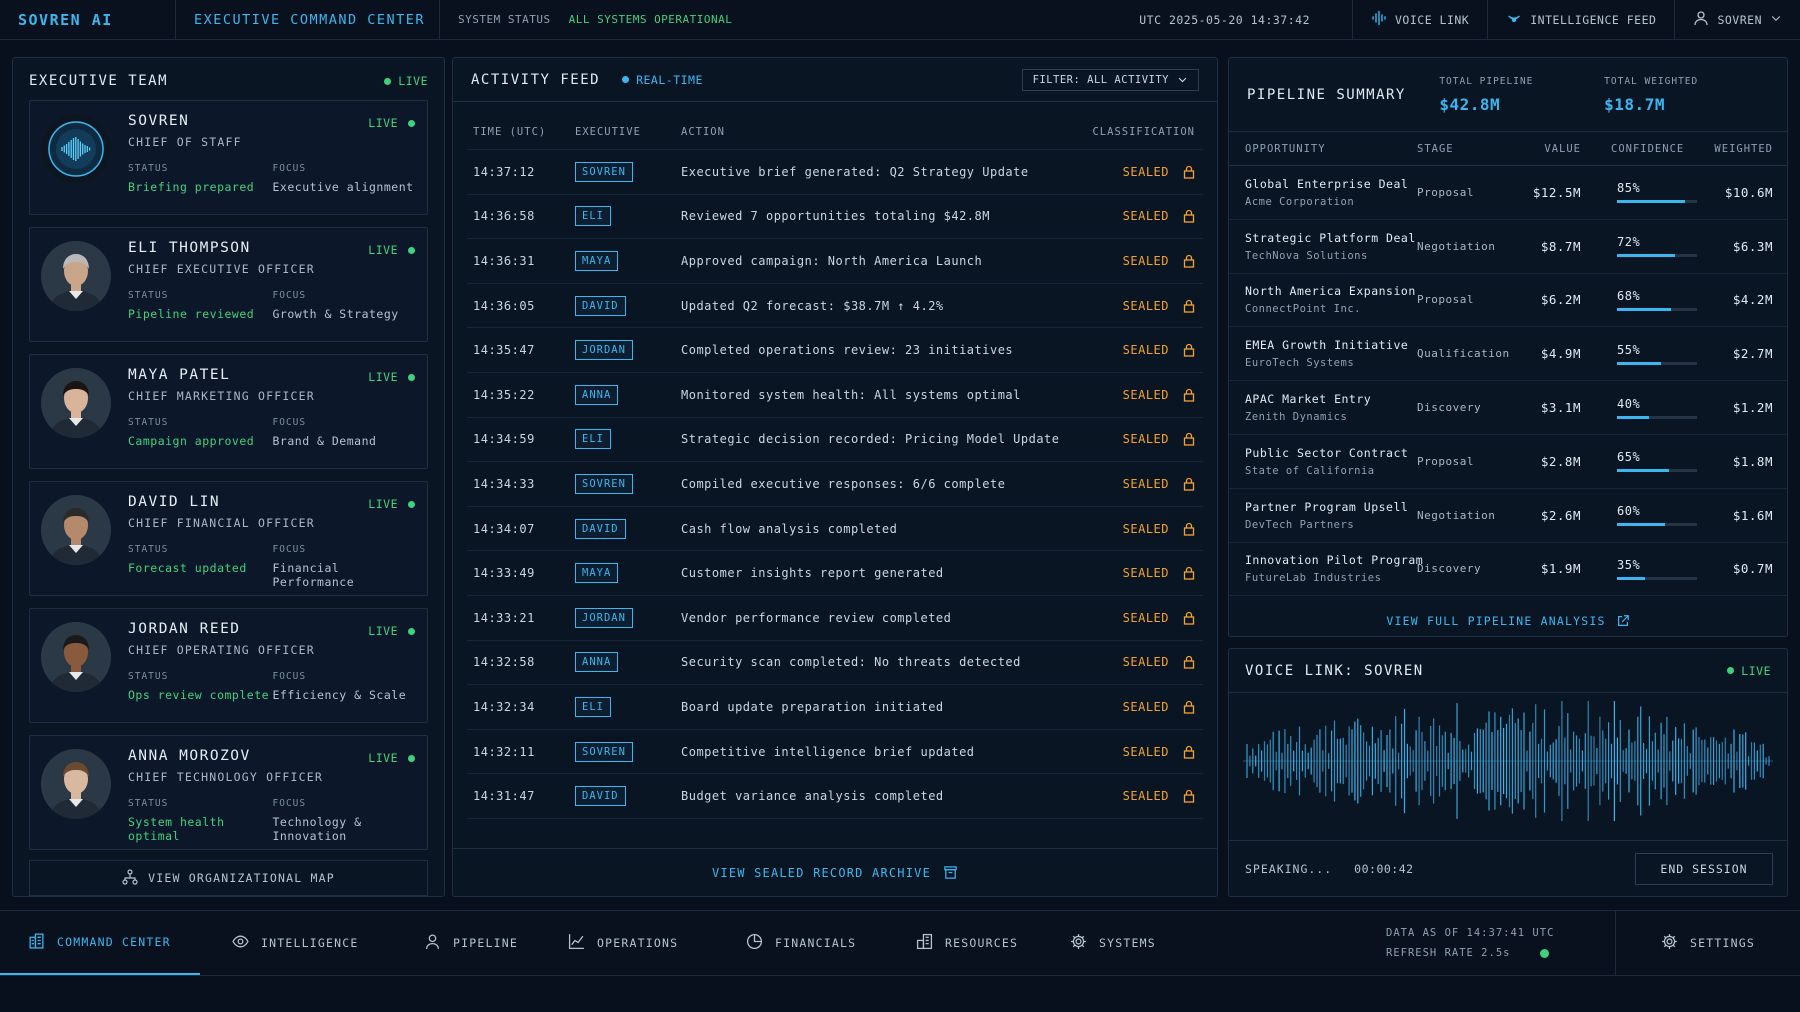  Describe the element at coordinates (1737, 19) in the screenshot. I see `user-menu: SOVREN` at that location.